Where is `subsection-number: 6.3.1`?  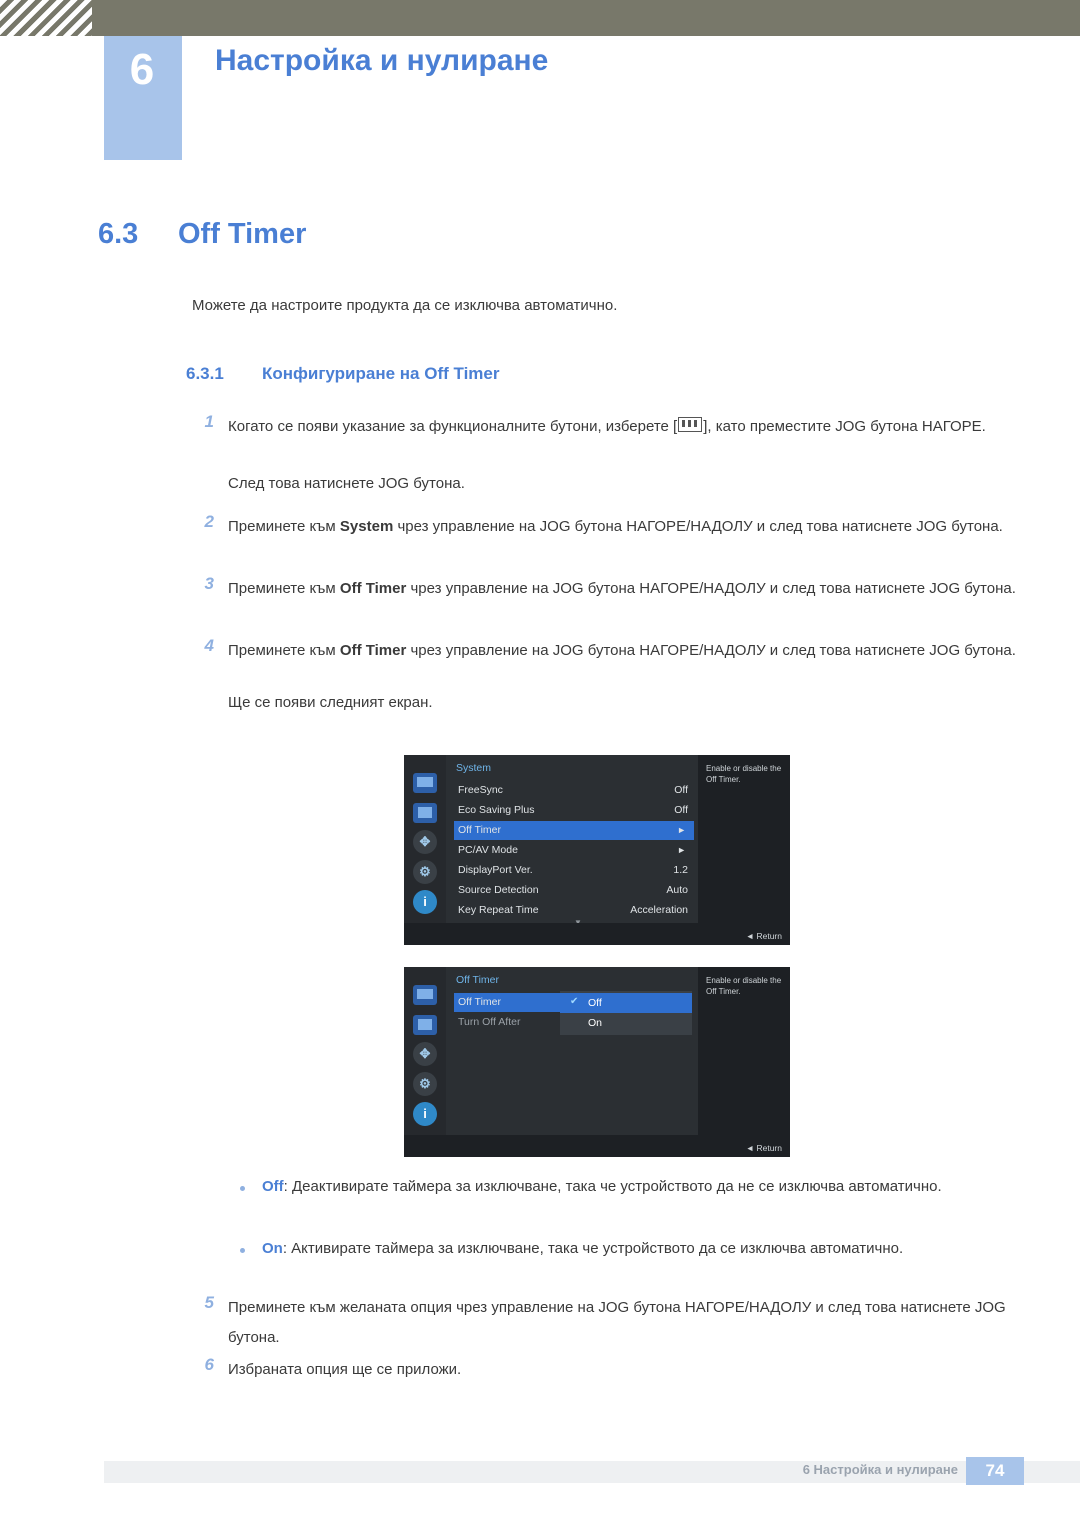
subsection-number: 6.3.1 is located at coordinates (205, 373).